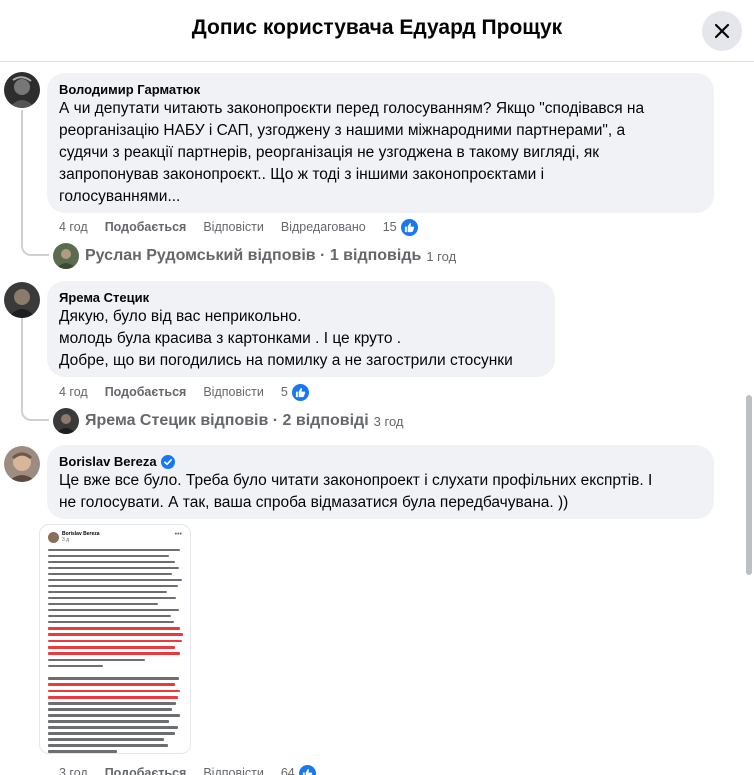 This screenshot has width=754, height=775. Describe the element at coordinates (377, 27) in the screenshot. I see `dialog-title: Допис користувача Едуард Прощук` at that location.